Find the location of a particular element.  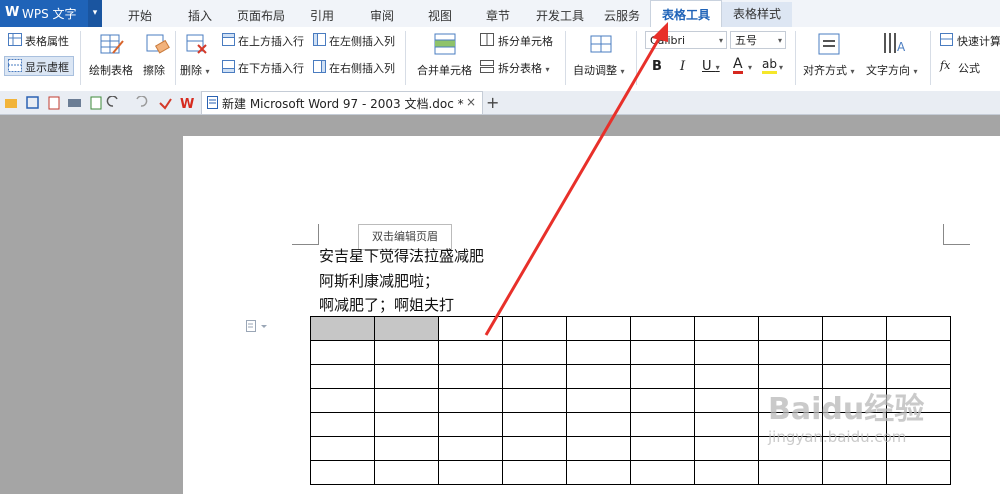

app-menu-button: W WPS 文字 is located at coordinates (51, 13).